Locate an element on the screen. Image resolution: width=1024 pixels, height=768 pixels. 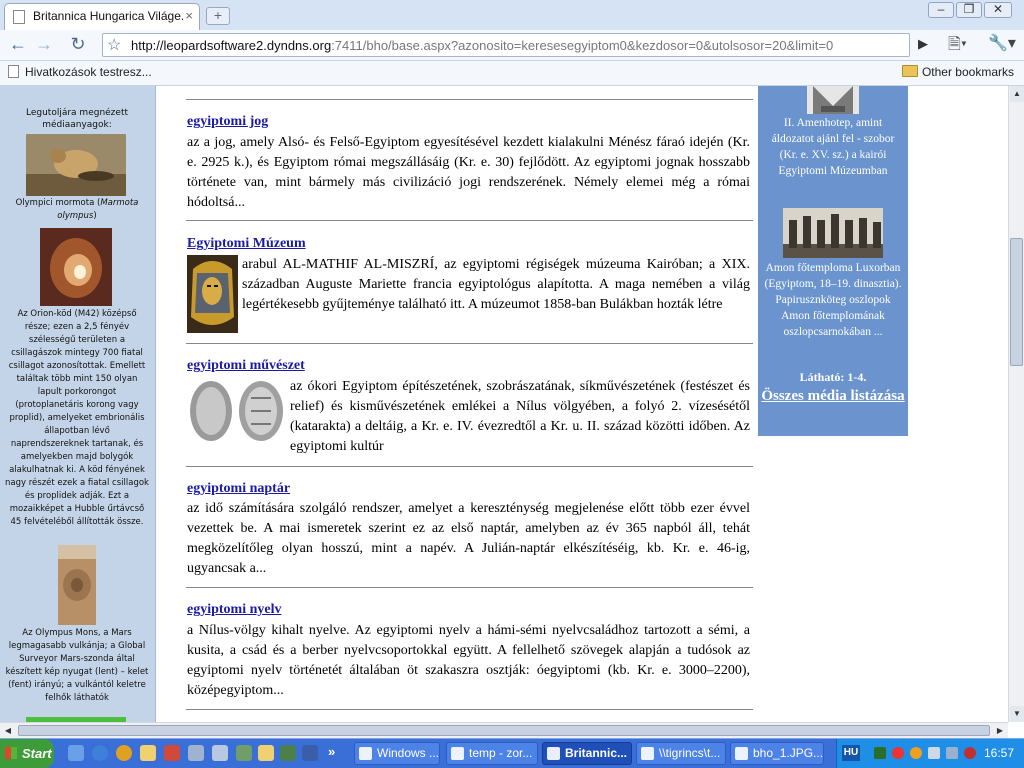
tutankhamun-mask-thumbnail is located at coordinates (212, 294).